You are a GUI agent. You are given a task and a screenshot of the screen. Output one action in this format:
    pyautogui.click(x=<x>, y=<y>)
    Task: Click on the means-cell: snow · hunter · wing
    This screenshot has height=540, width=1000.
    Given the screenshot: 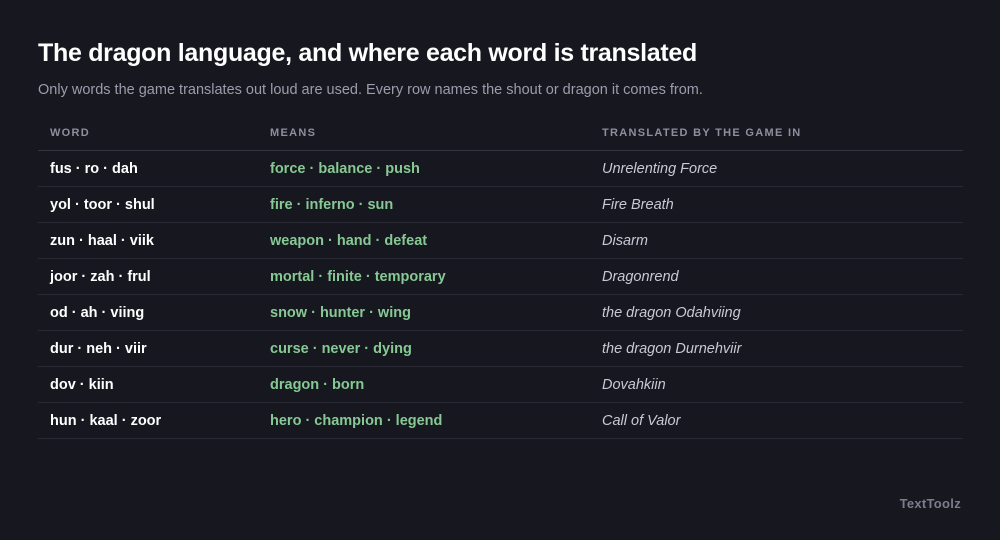 What is the action you would take?
    pyautogui.click(x=424, y=312)
    